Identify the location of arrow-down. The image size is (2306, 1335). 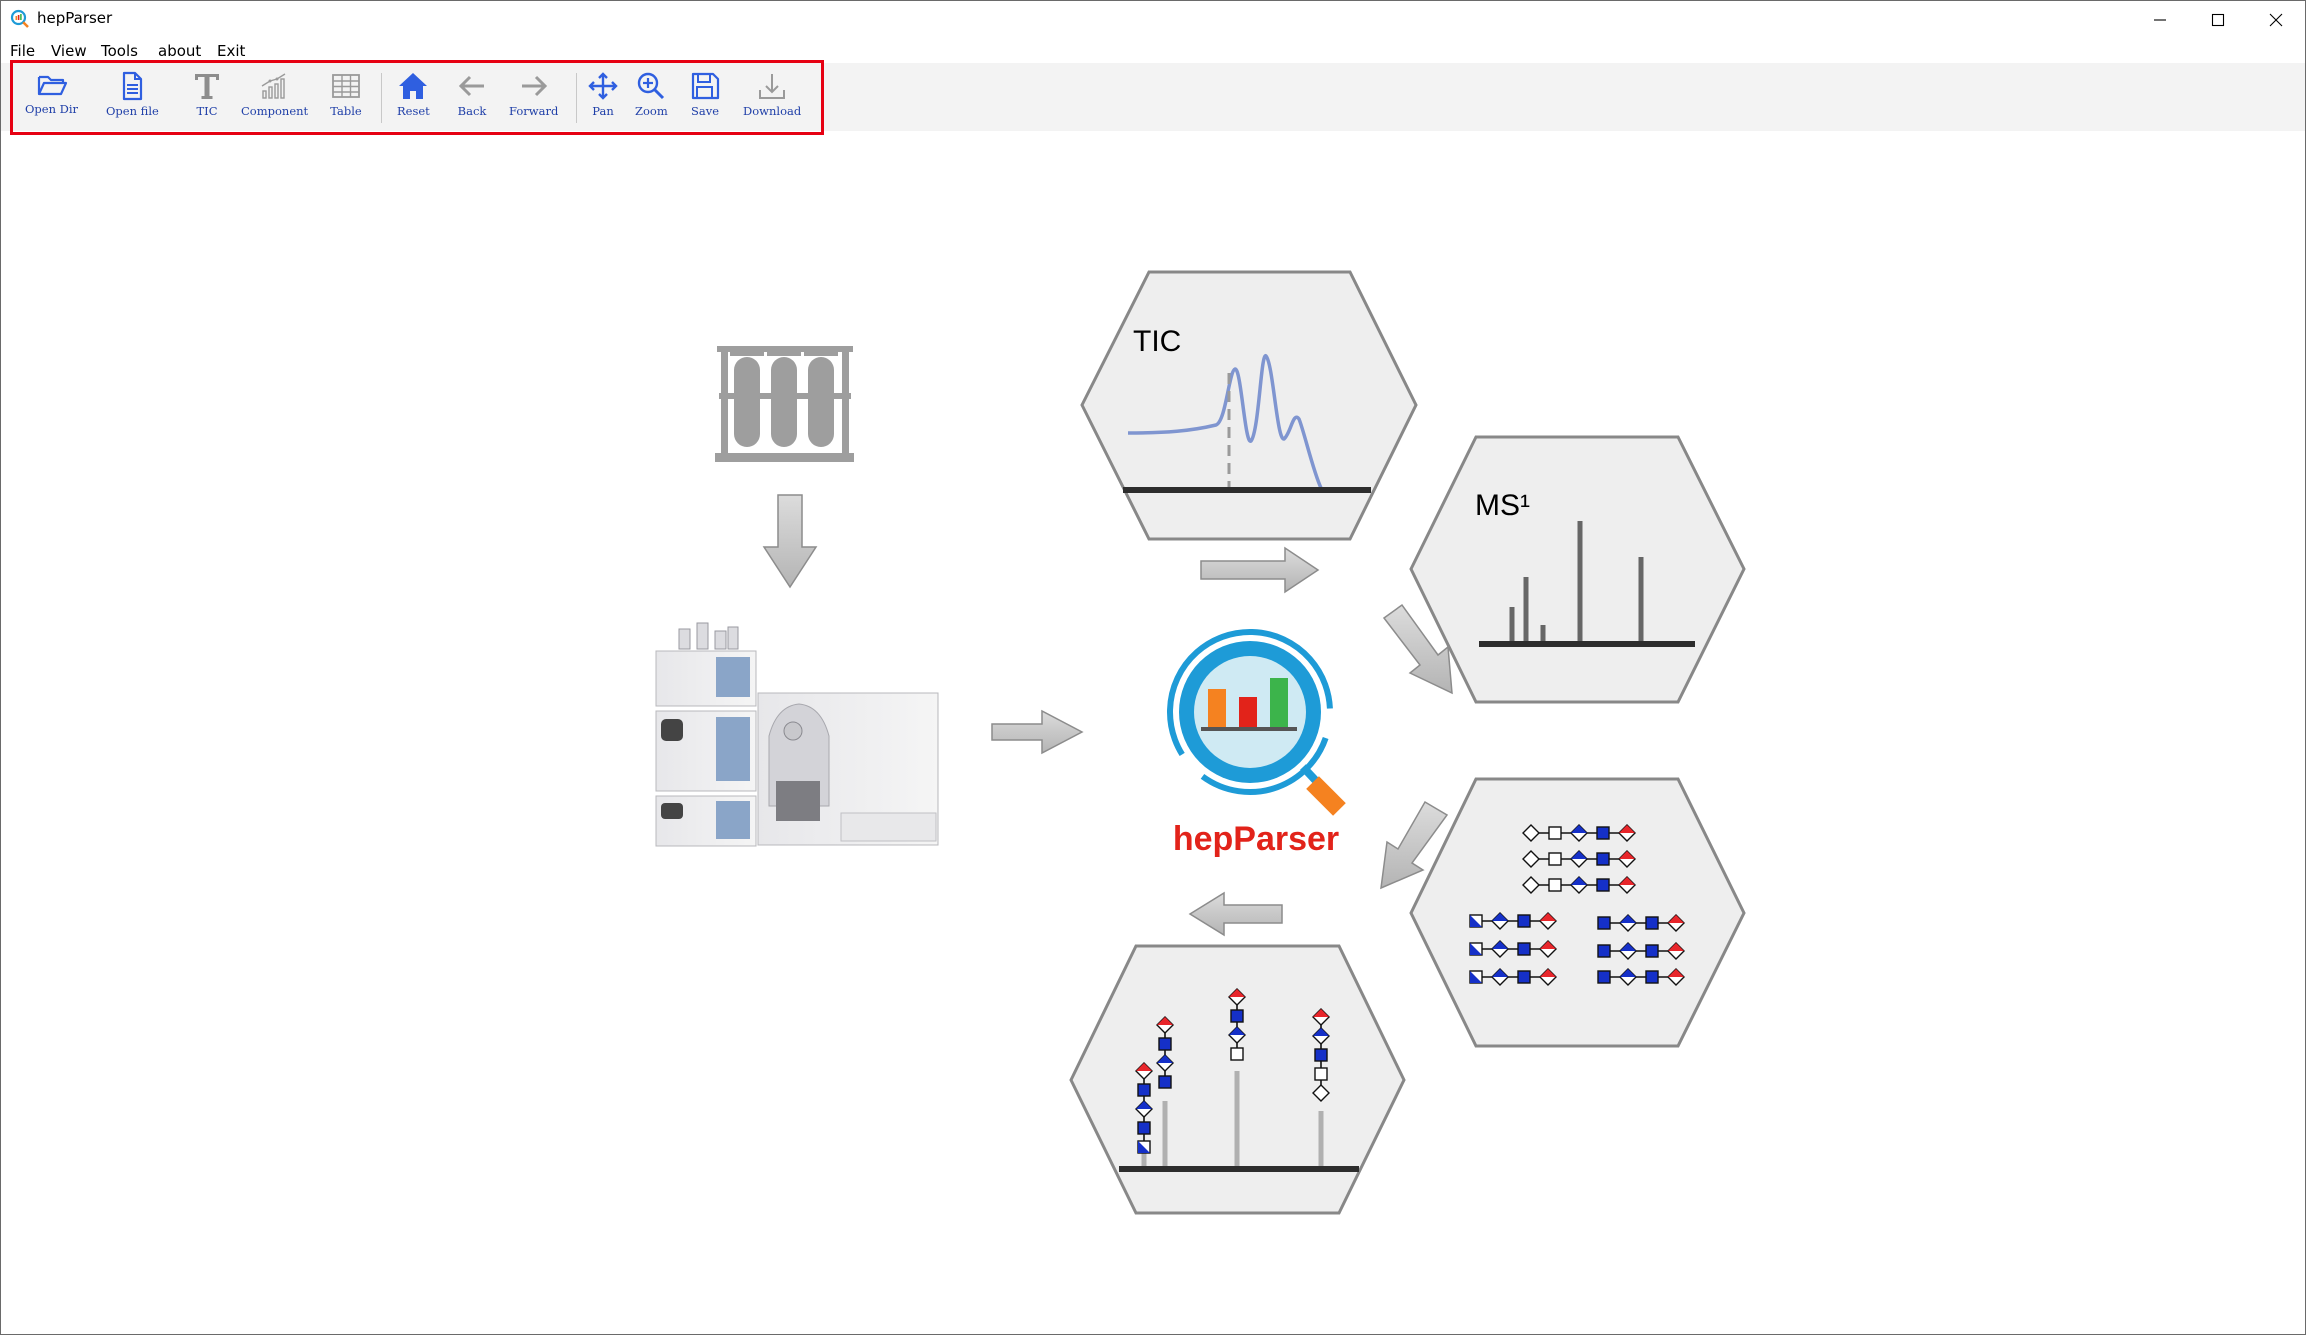
(790, 541).